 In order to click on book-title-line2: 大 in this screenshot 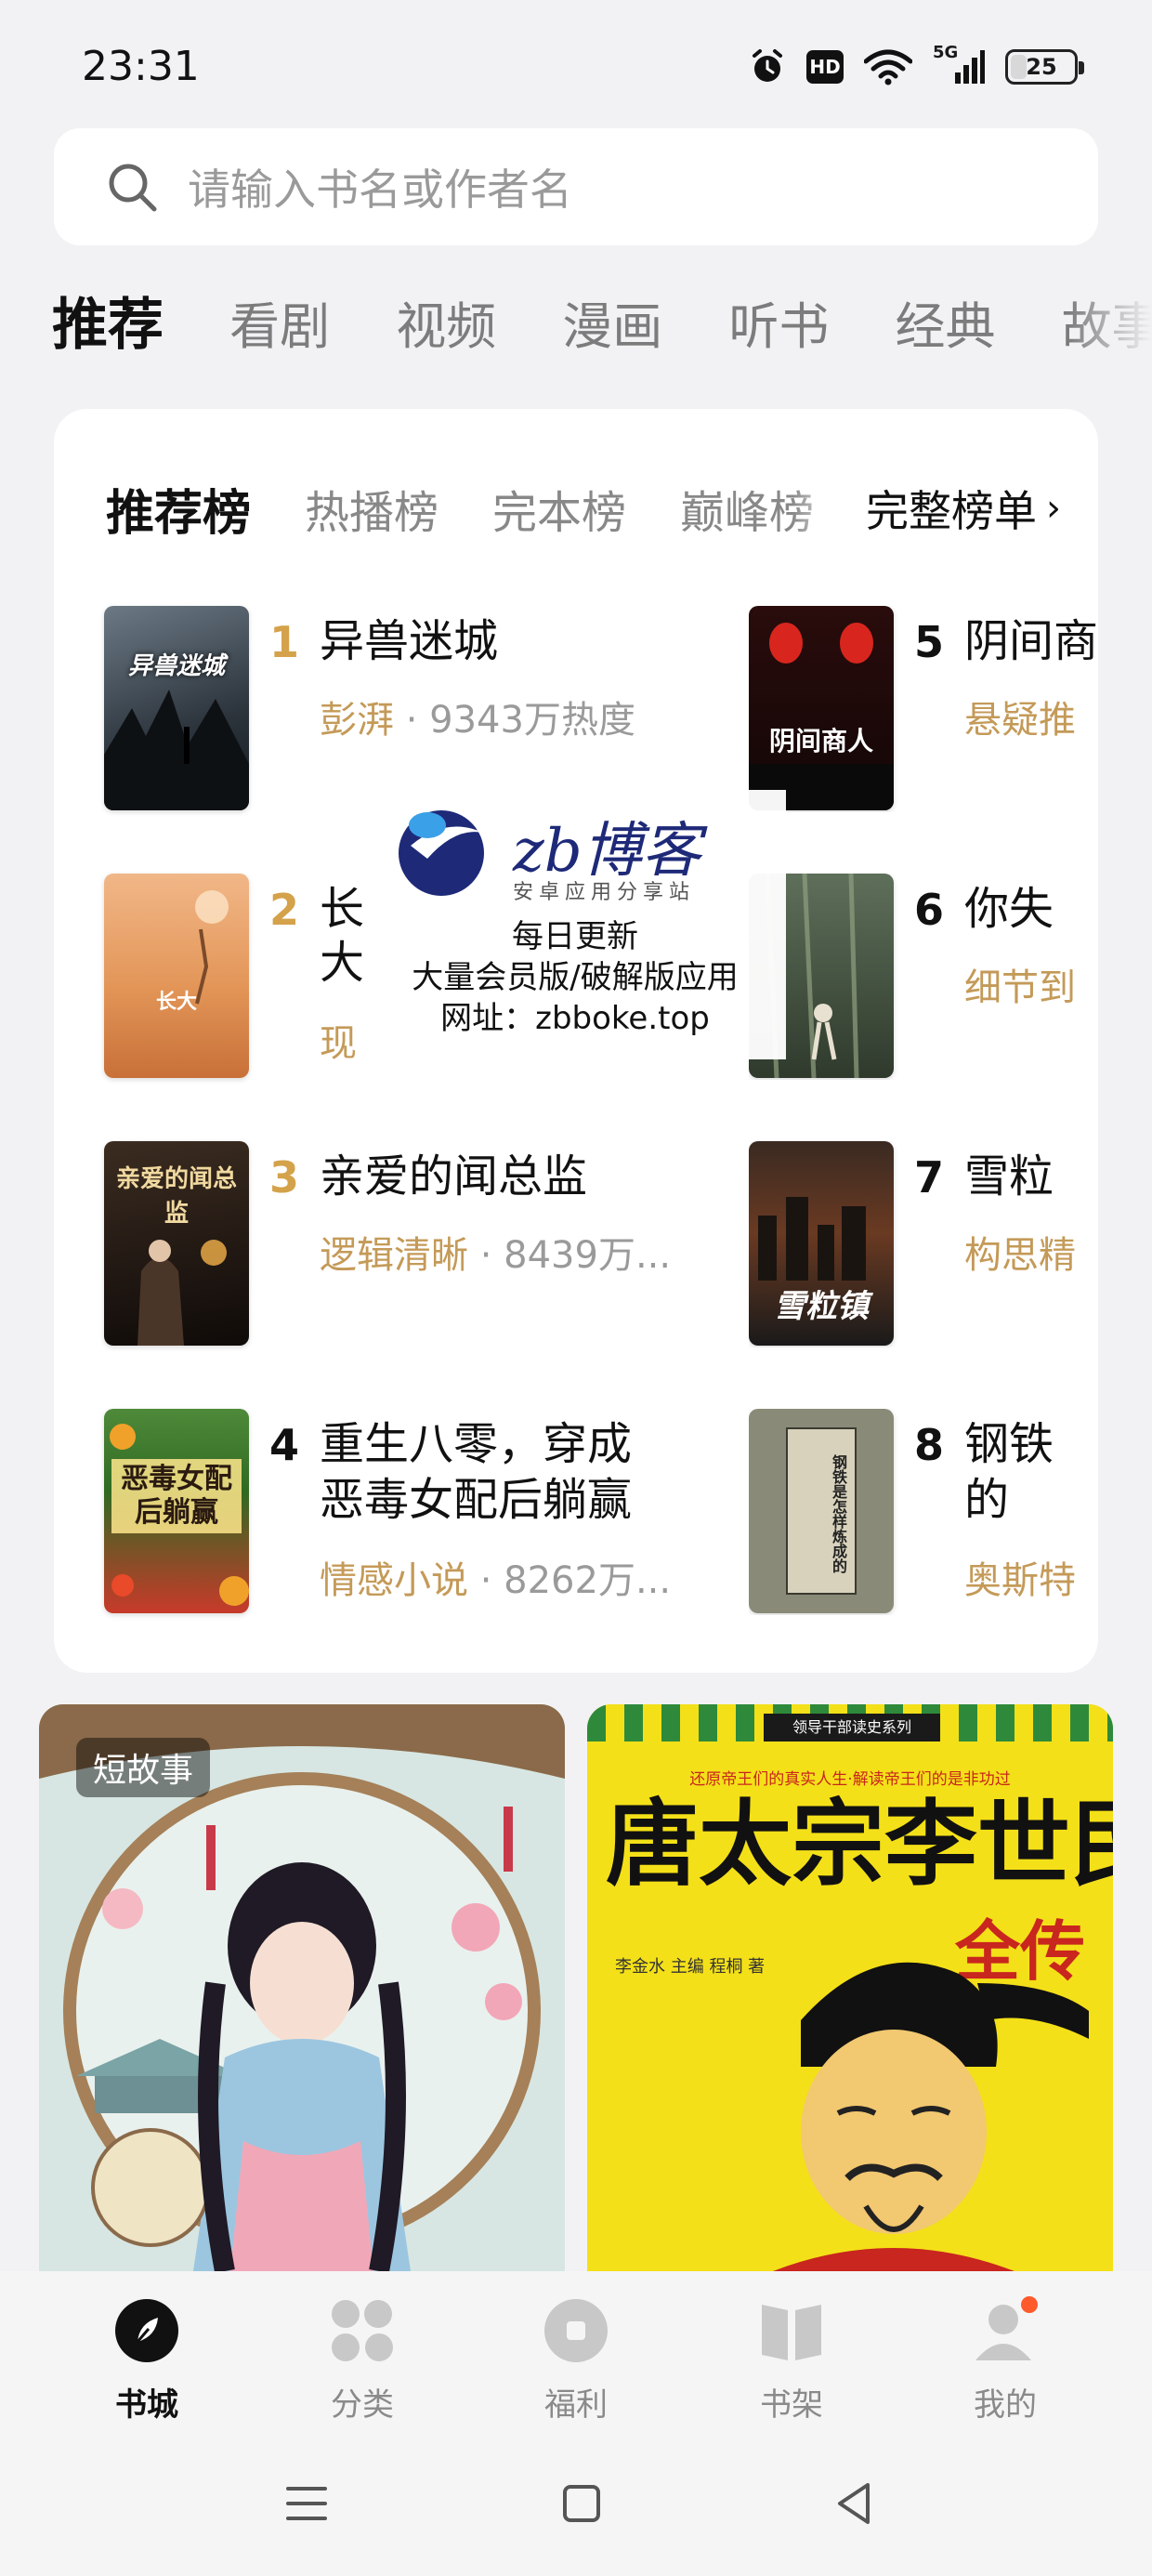, I will do `click(342, 963)`.